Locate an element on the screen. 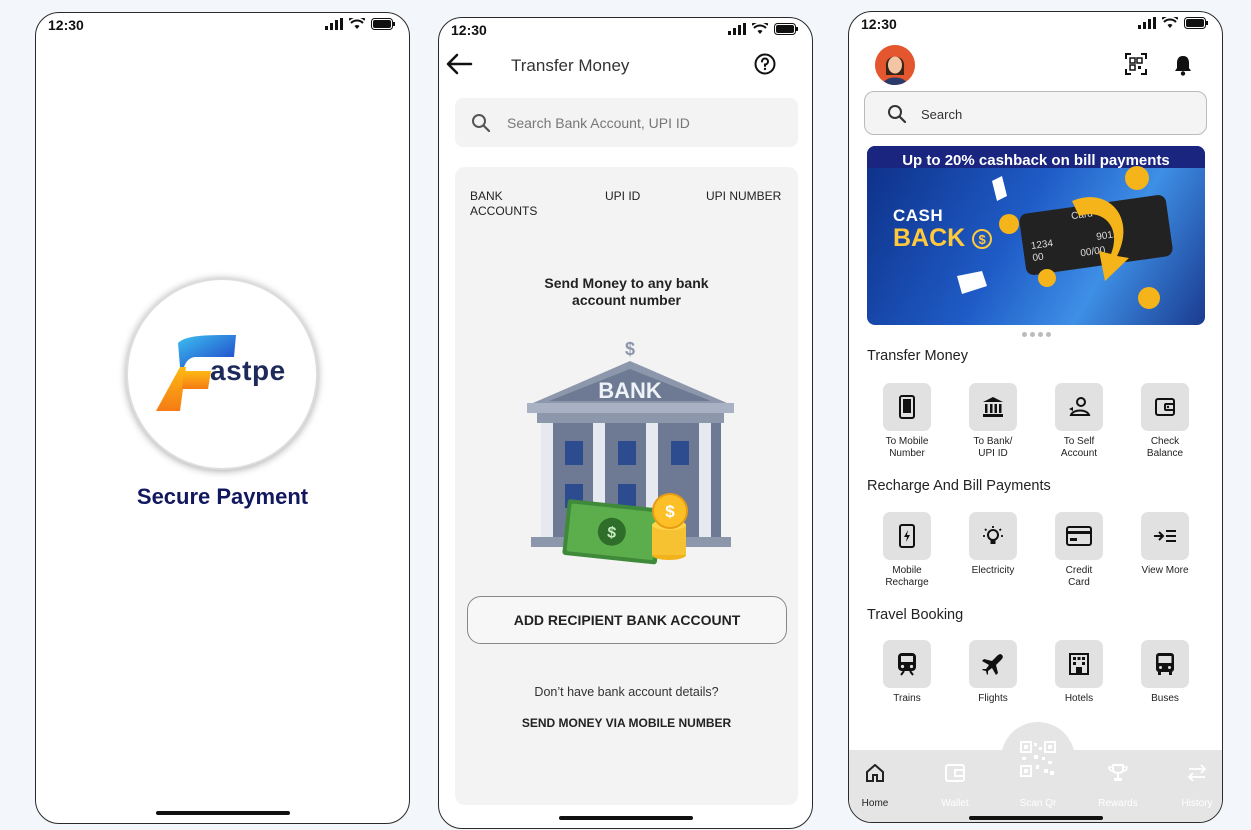 The image size is (1251, 830). nav-rewards: Rewards is located at coordinates (1118, 785).